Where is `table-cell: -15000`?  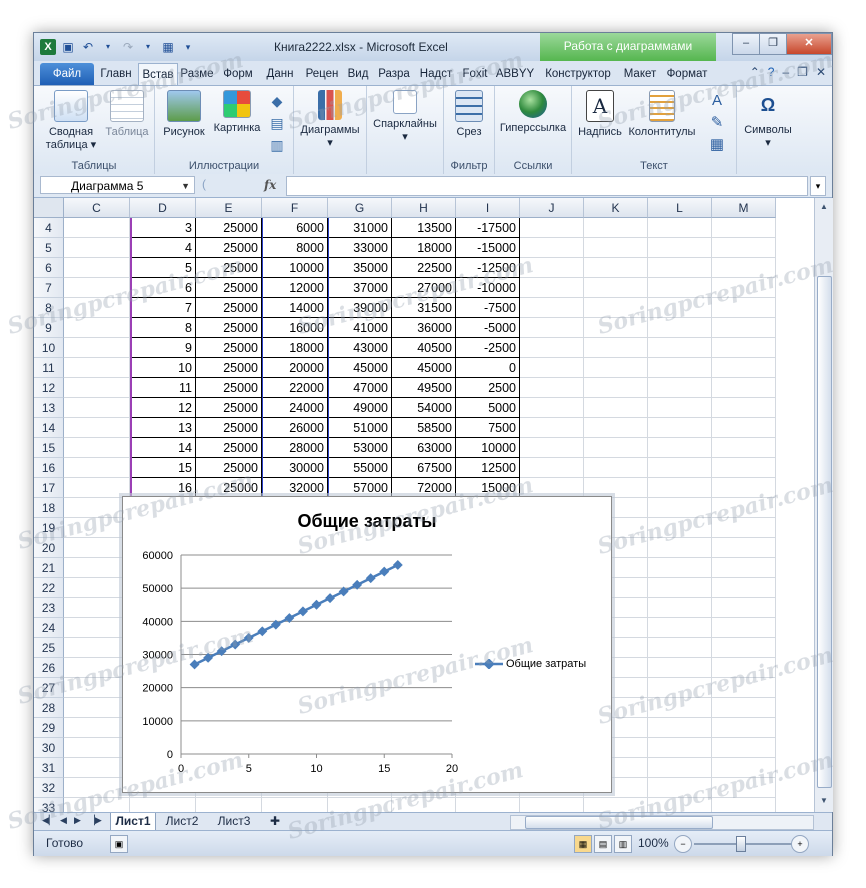
table-cell: -15000 is located at coordinates (488, 248).